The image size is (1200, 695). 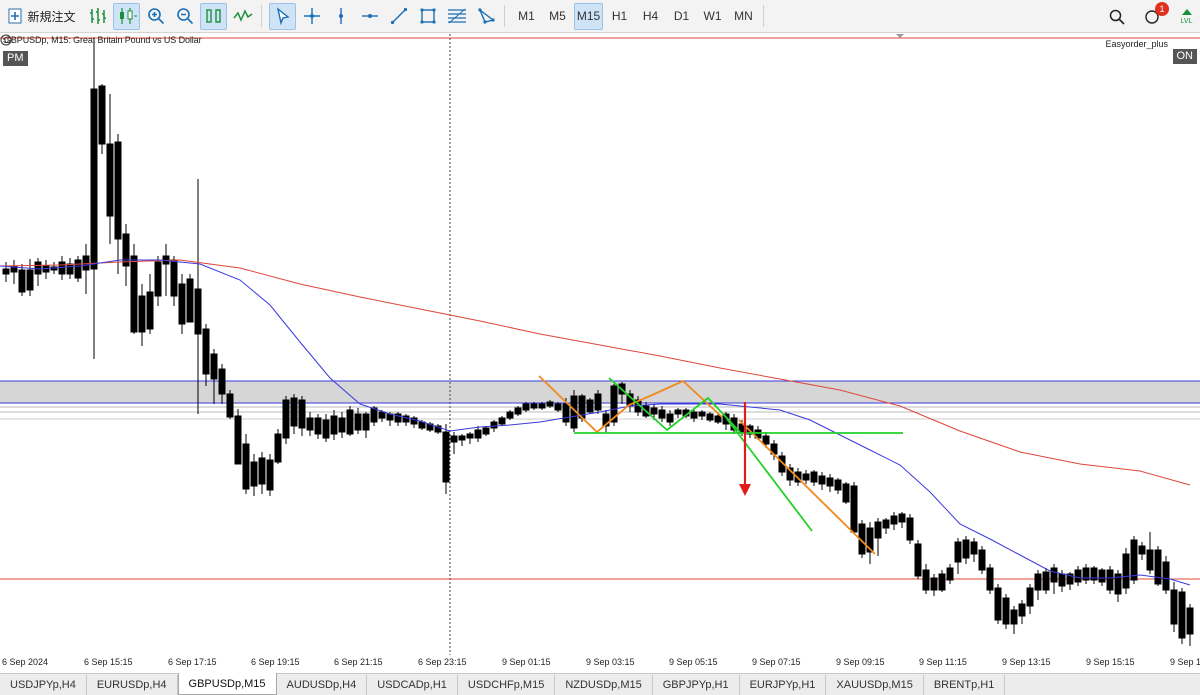 I want to click on symbol-tab: BRENTp,H1, so click(x=965, y=685).